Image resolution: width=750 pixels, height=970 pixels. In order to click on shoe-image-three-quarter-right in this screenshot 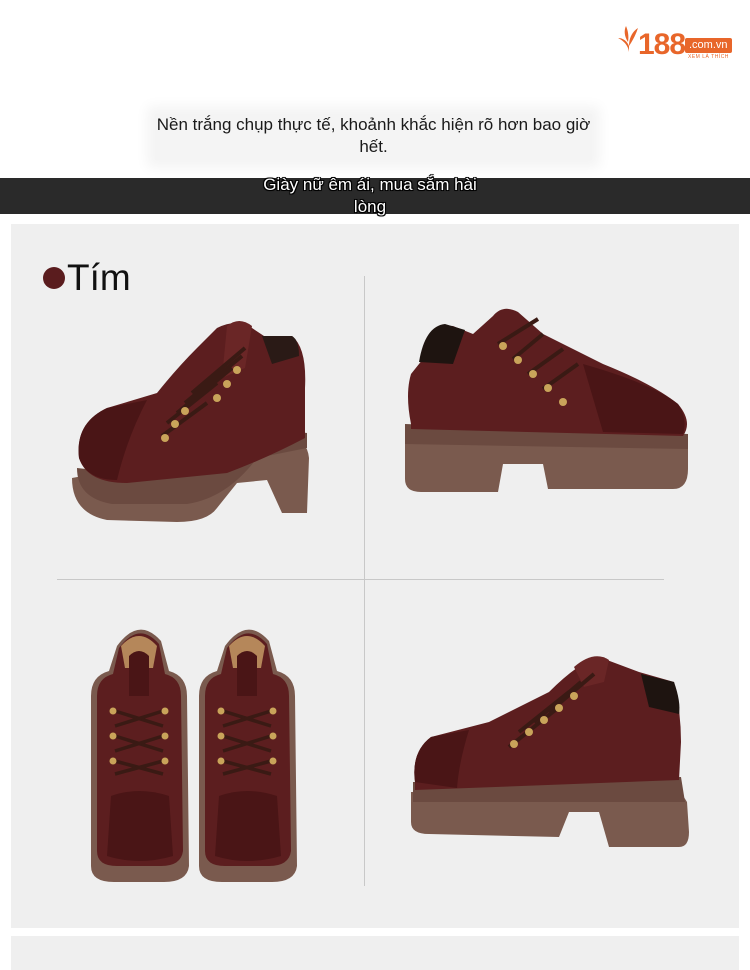, I will do `click(550, 751)`.